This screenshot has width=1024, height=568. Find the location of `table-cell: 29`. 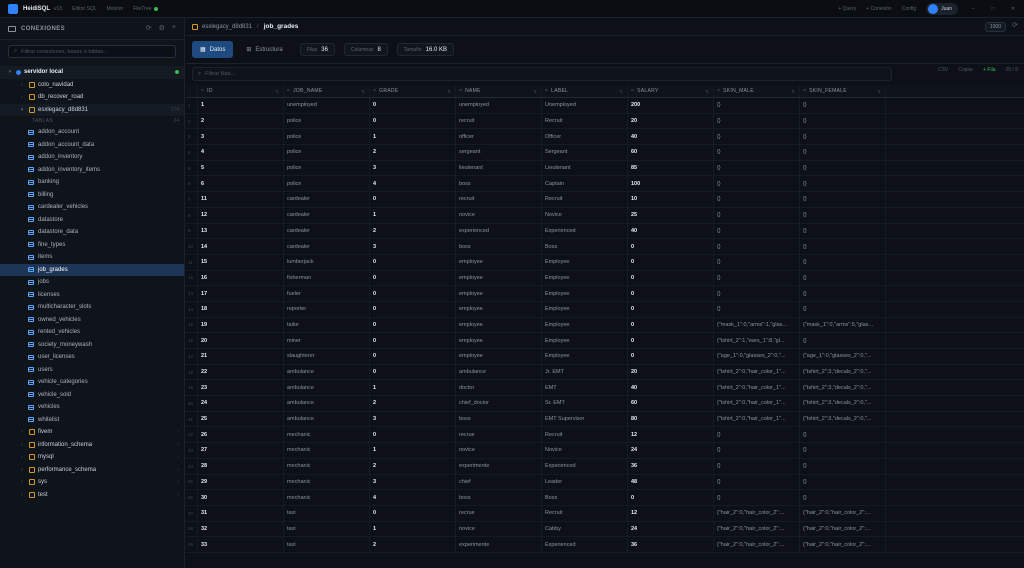

table-cell: 29 is located at coordinates (241, 482).